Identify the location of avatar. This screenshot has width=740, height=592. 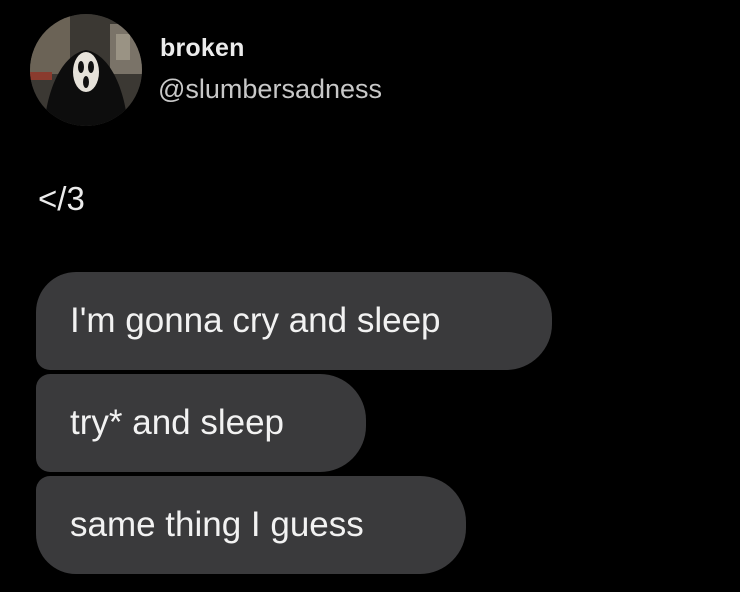
(86, 70).